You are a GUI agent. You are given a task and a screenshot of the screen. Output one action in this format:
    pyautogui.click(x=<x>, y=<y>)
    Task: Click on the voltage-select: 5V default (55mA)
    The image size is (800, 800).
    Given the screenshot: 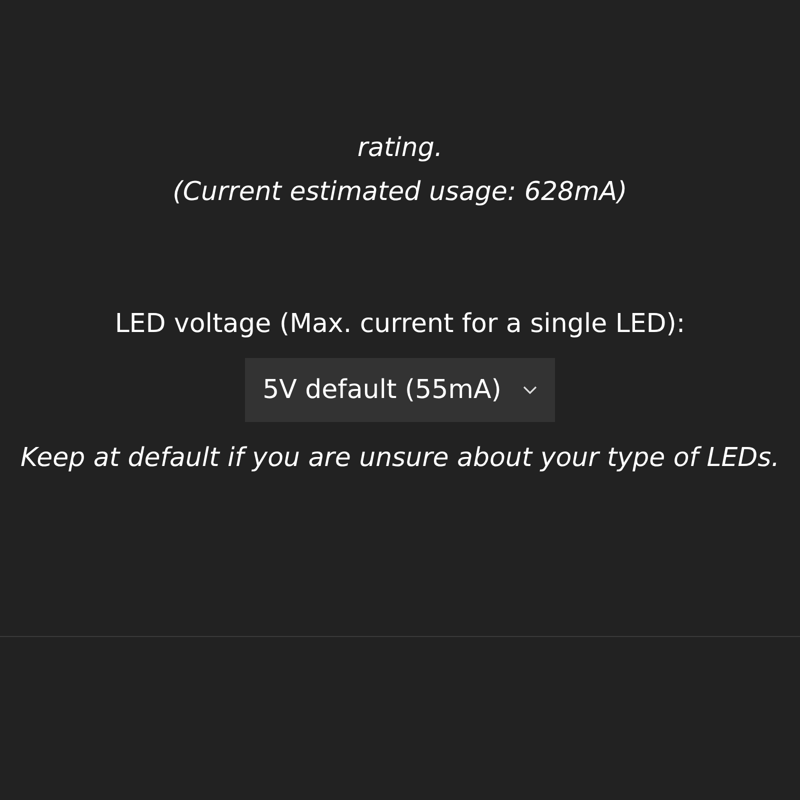 What is the action you would take?
    pyautogui.click(x=400, y=390)
    